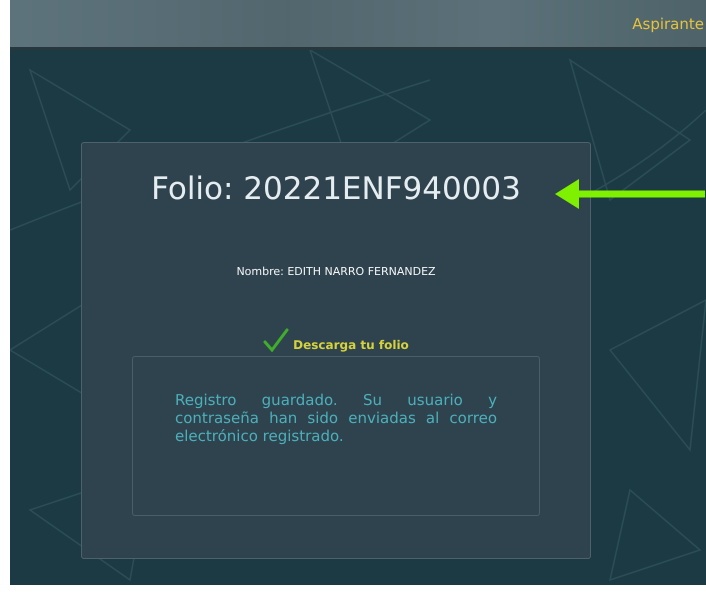 The width and height of the screenshot is (706, 602). What do you see at coordinates (351, 345) in the screenshot?
I see `download-folio-link: Descarga tu folio` at bounding box center [351, 345].